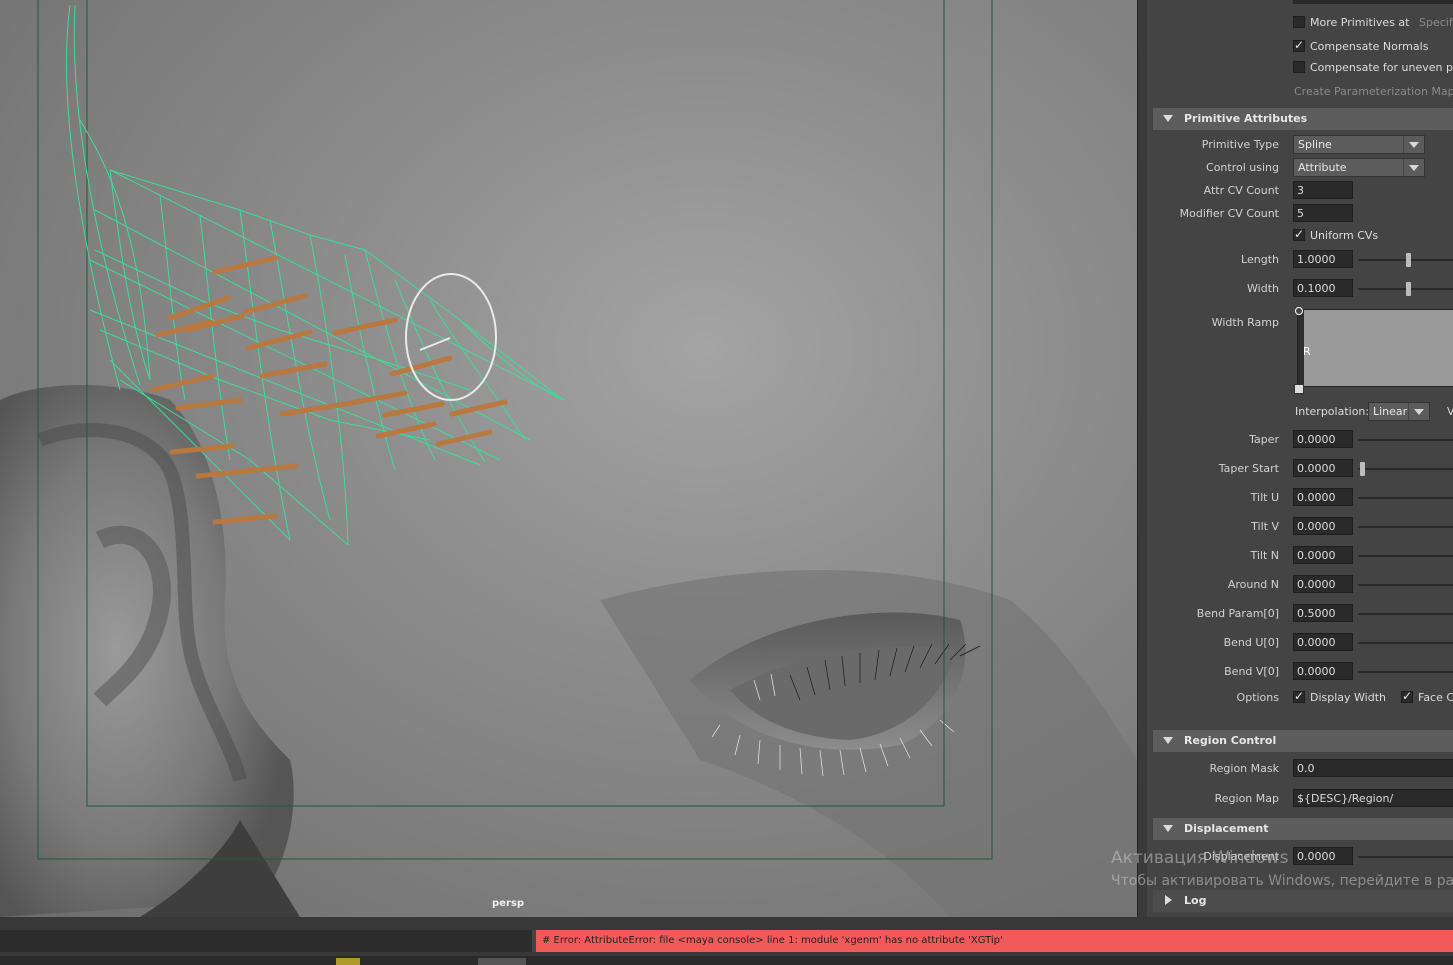 The width and height of the screenshot is (1453, 965). Describe the element at coordinates (1323, 584) in the screenshot. I see `around-n-field: 0.0000` at that location.